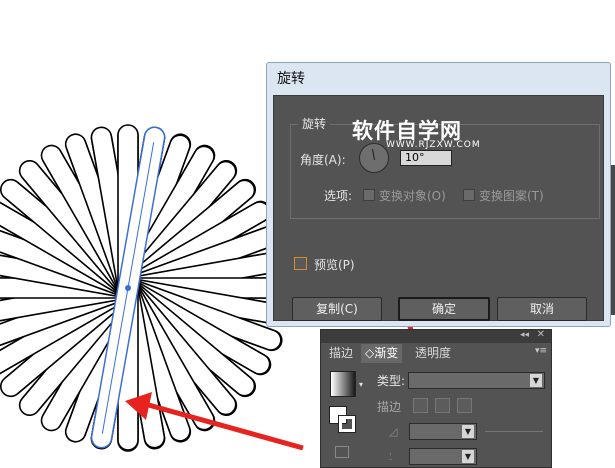 Image resolution: width=615 pixels, height=468 pixels. Describe the element at coordinates (412, 196) in the screenshot. I see `transform-objects-label: 变换对象(O)` at that location.